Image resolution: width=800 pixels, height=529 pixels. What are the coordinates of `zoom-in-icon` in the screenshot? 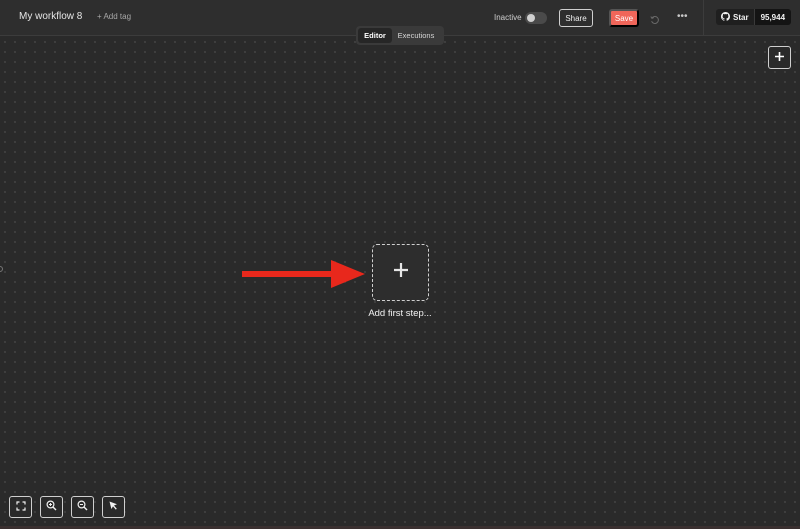 It's located at (51, 507).